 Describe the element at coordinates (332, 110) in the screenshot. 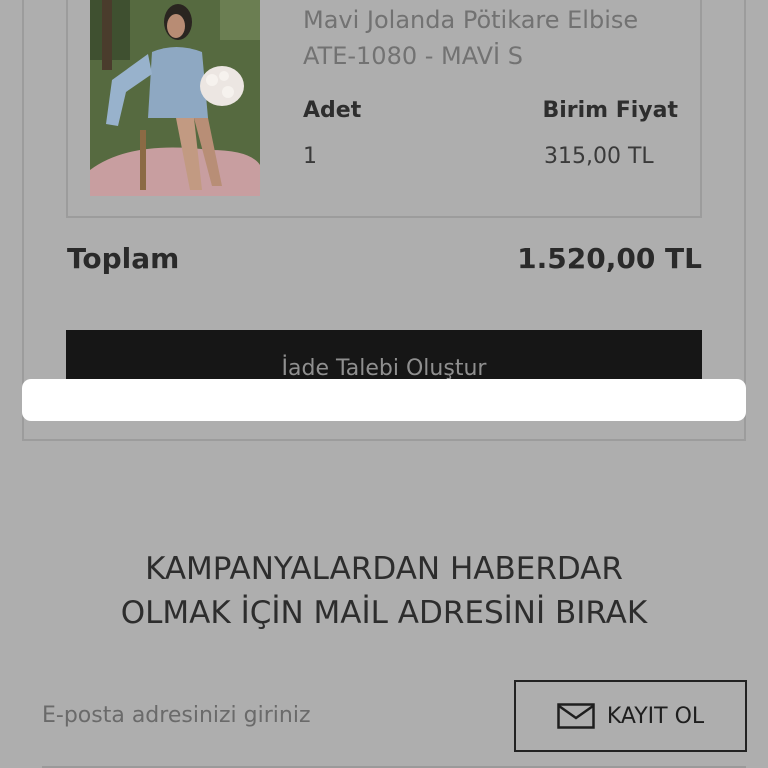

I see `quantity-label: Adet` at that location.